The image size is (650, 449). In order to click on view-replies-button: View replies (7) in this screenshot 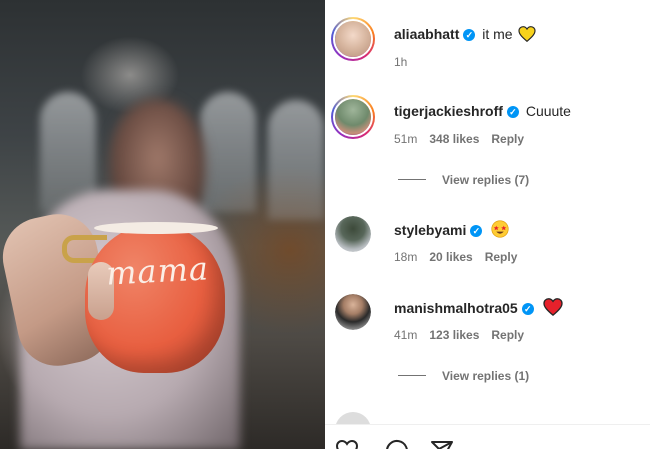, I will do `click(463, 180)`.